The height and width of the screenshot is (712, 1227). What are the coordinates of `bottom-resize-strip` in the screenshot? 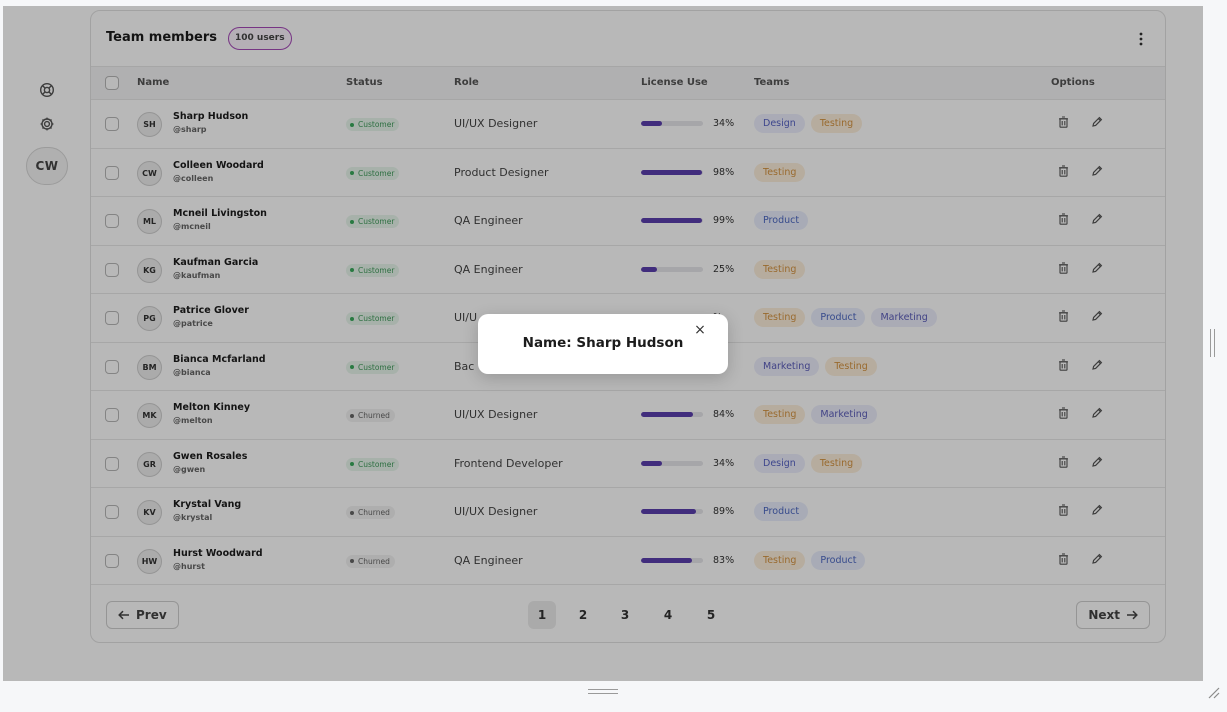 It's located at (613, 696).